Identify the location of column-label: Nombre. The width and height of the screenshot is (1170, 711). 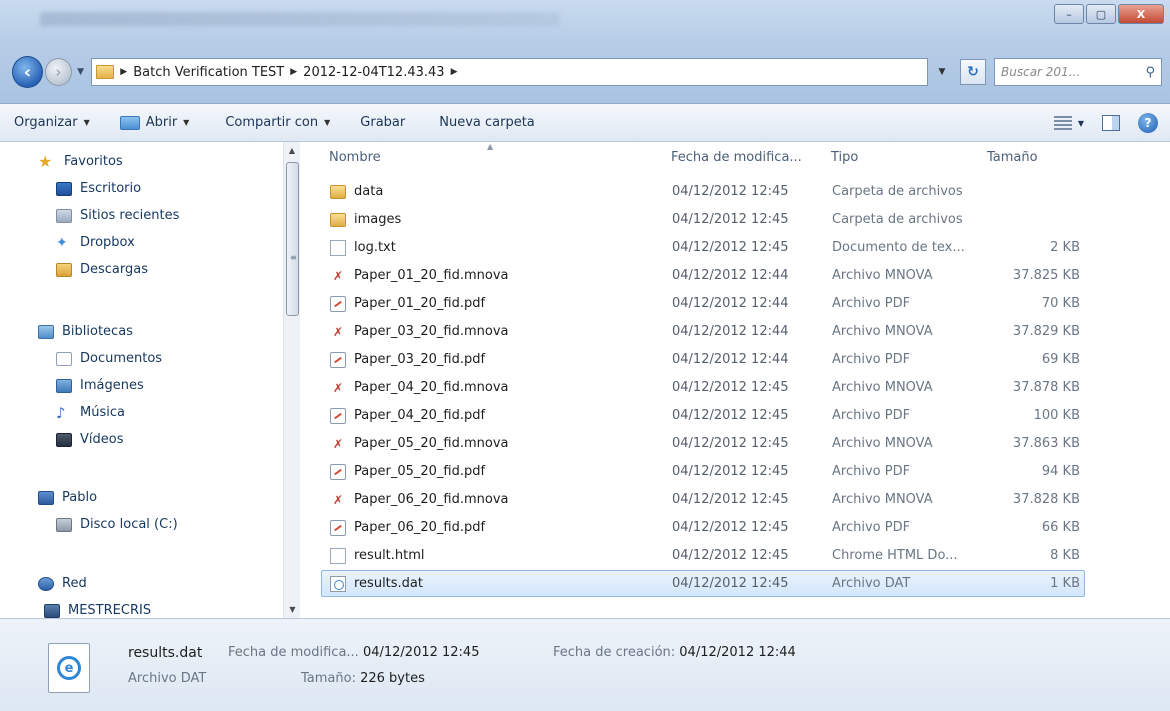
(355, 157).